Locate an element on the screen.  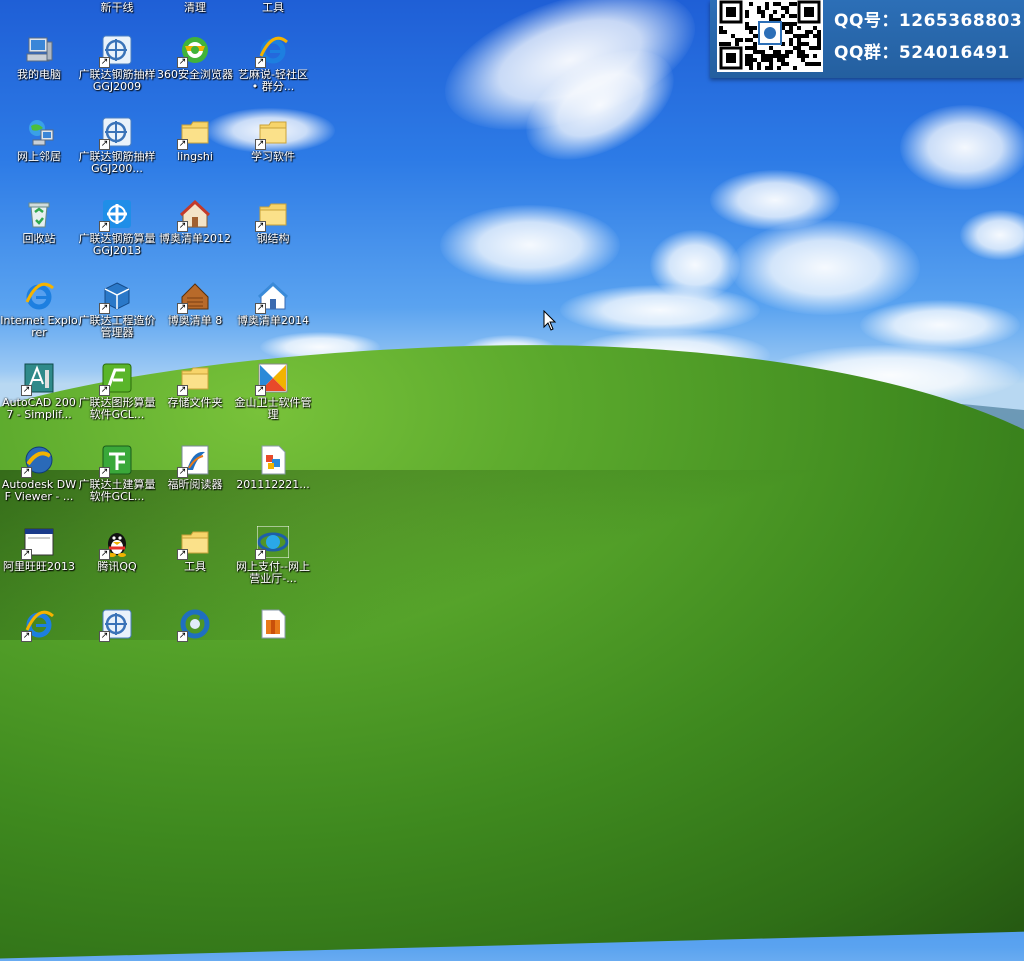
desktop-icon: Internet Explorer is located at coordinates (39, 319).